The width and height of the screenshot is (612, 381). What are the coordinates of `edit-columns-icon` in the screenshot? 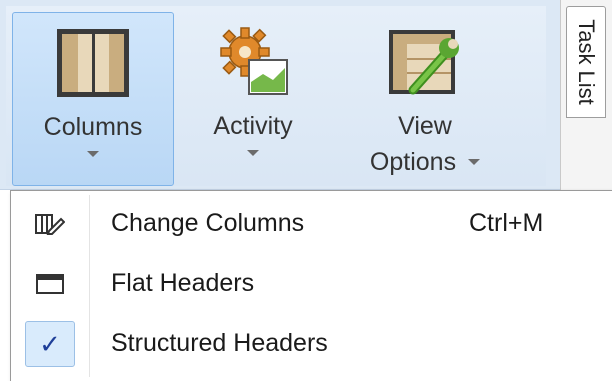 It's located at (50, 224).